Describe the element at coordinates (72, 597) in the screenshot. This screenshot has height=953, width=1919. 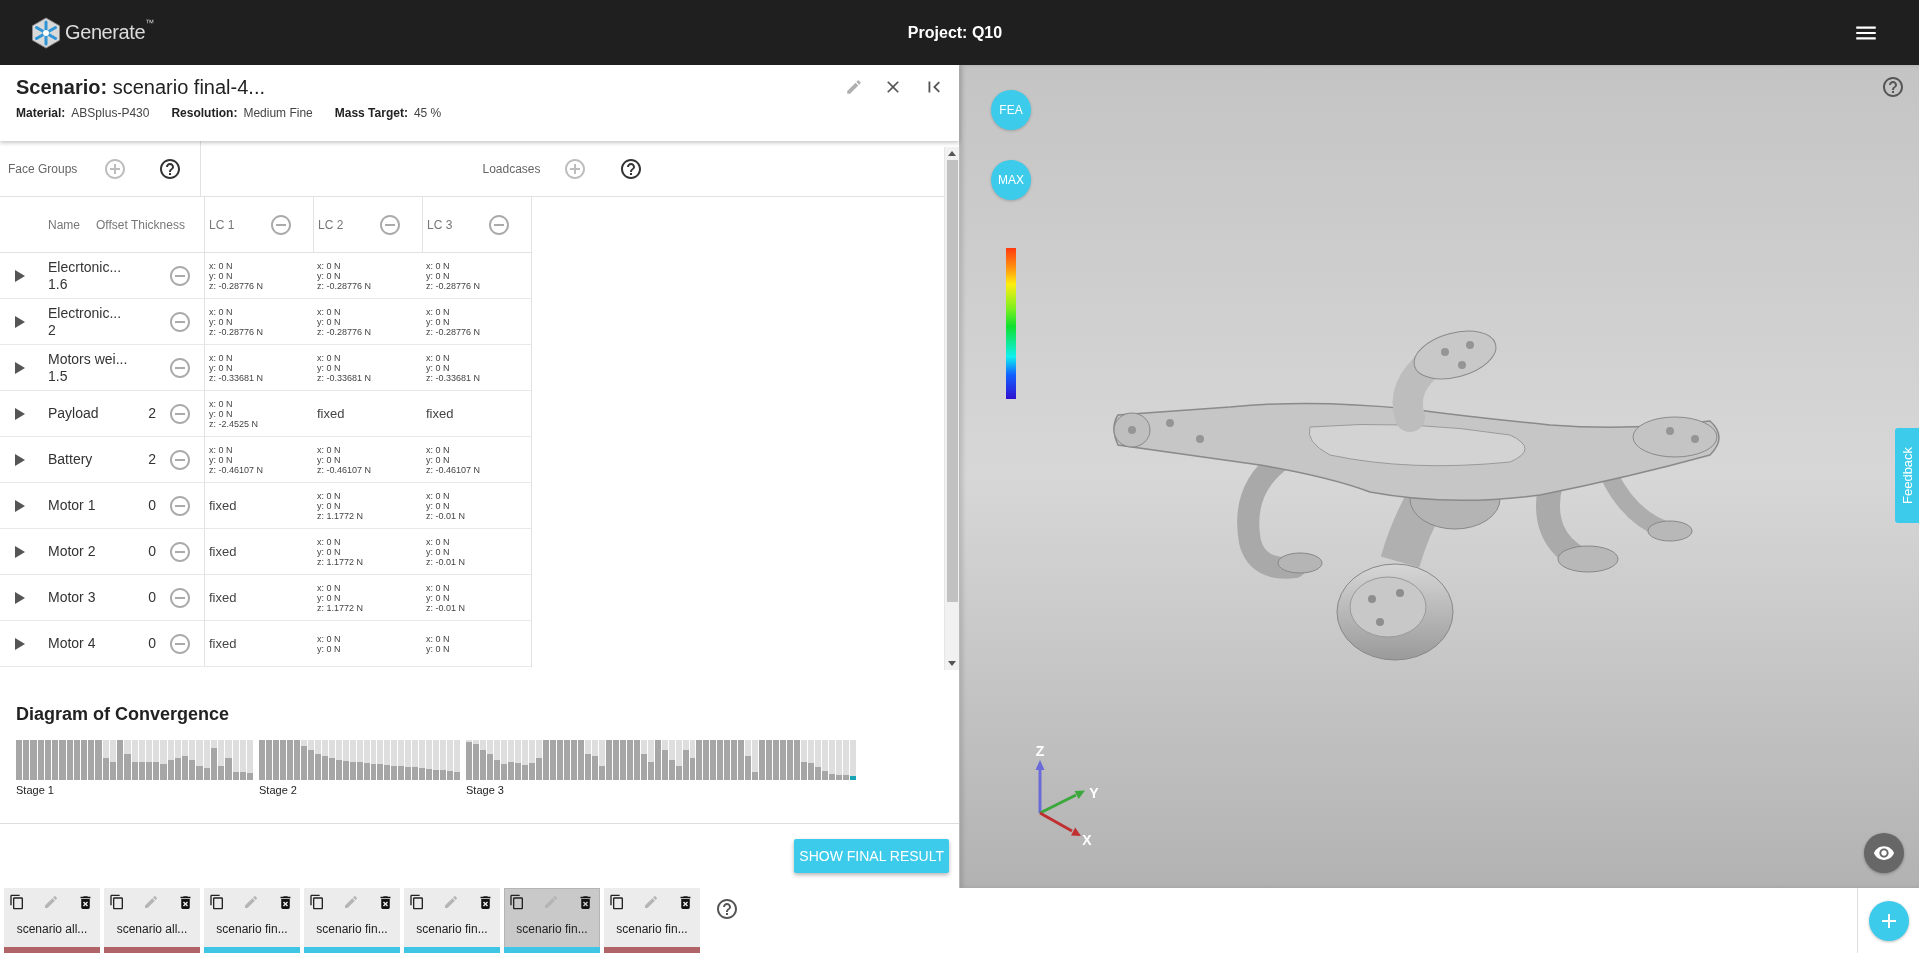
I see `row-name: Motor 3` at that location.